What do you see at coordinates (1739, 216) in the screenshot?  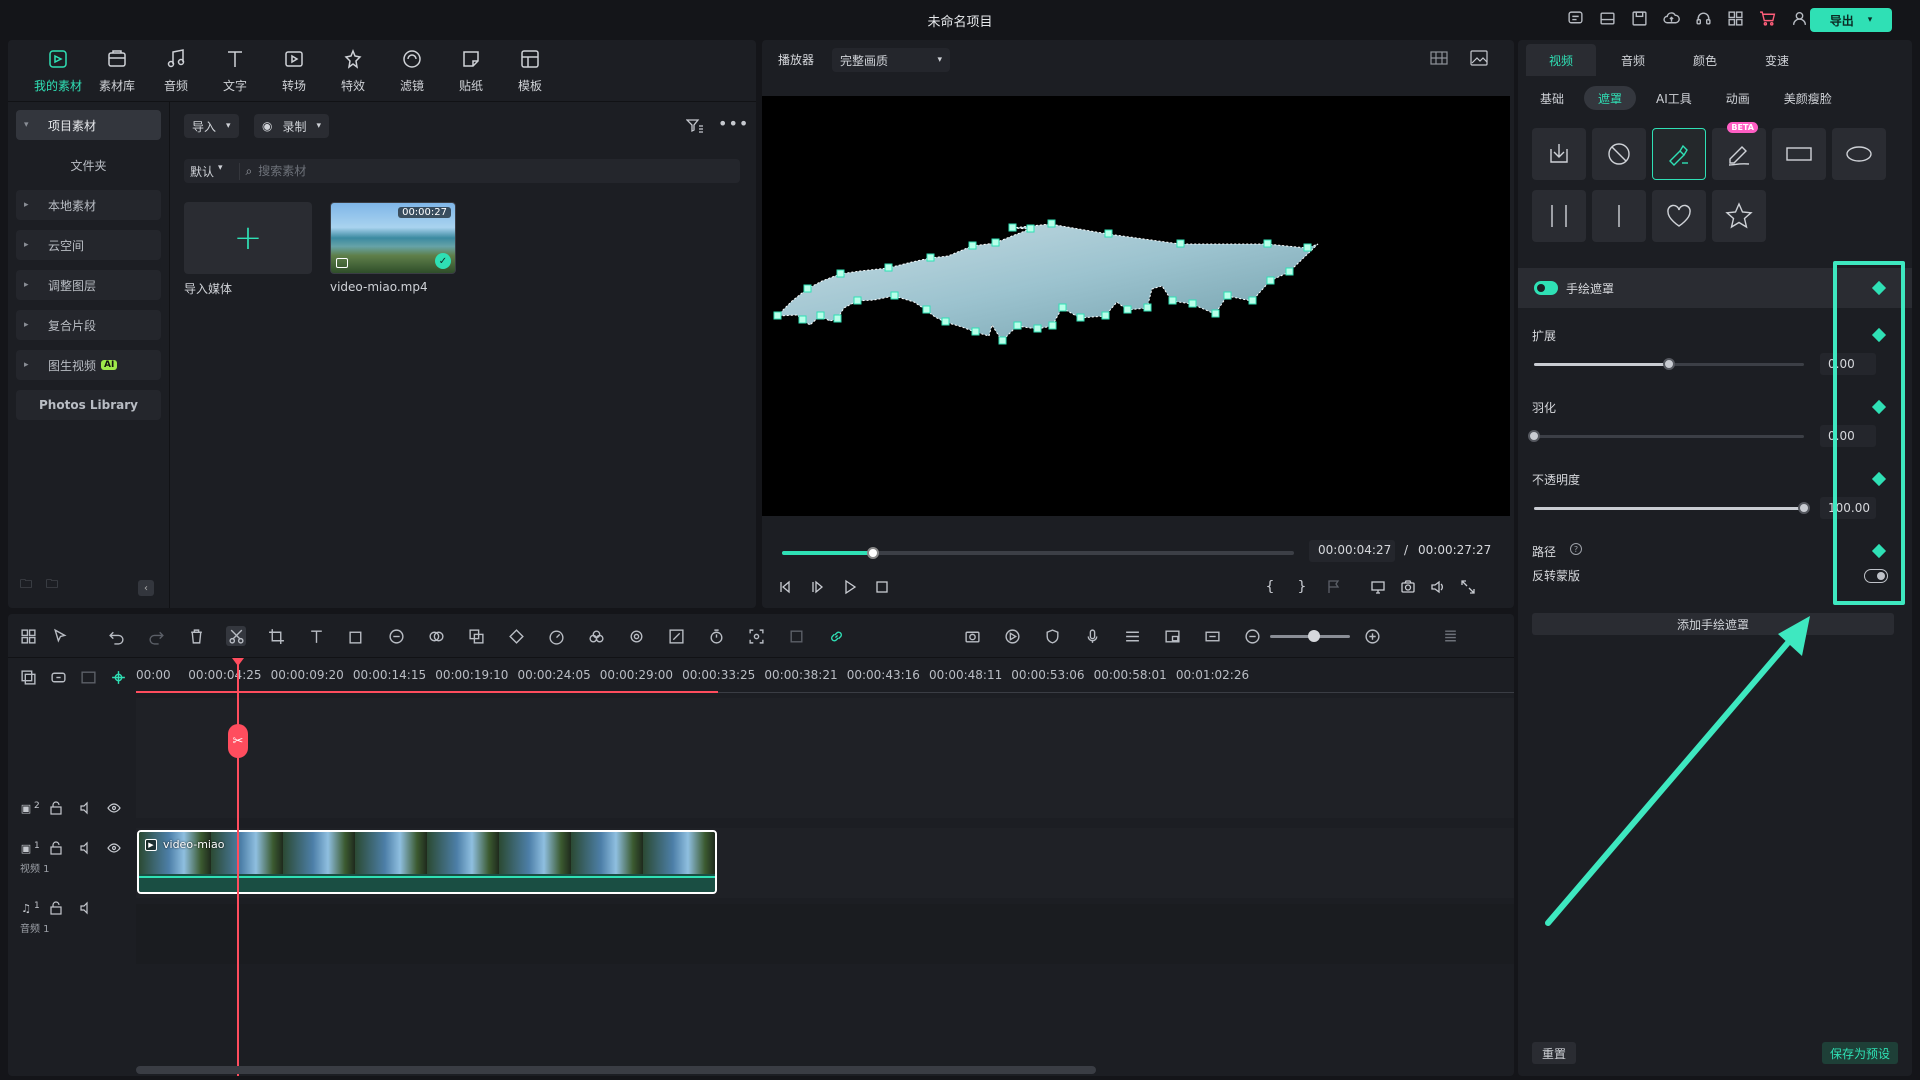 I see `star-mask-button` at bounding box center [1739, 216].